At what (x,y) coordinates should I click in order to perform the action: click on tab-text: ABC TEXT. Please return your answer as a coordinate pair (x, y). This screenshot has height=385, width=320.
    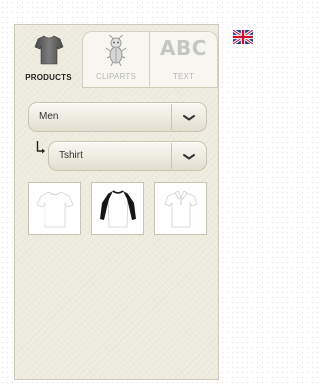
    Looking at the image, I should click on (184, 59).